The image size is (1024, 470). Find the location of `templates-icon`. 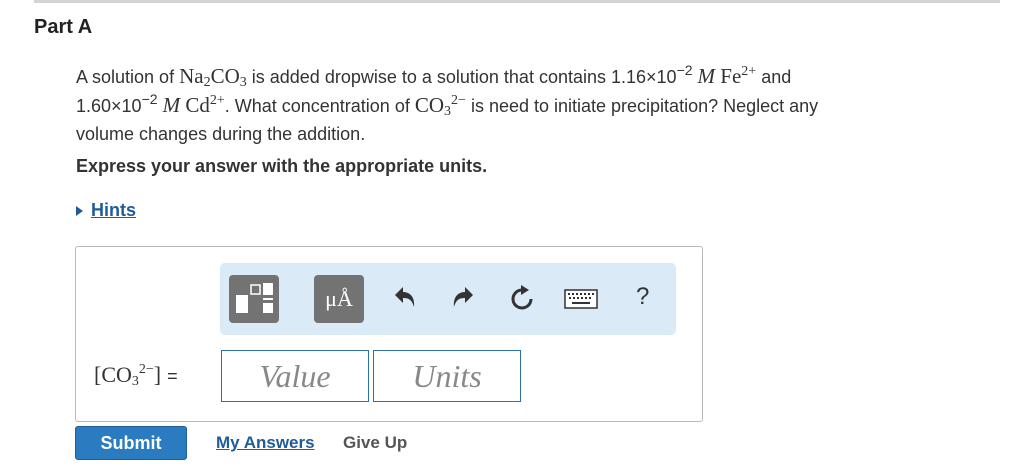

templates-icon is located at coordinates (254, 298).